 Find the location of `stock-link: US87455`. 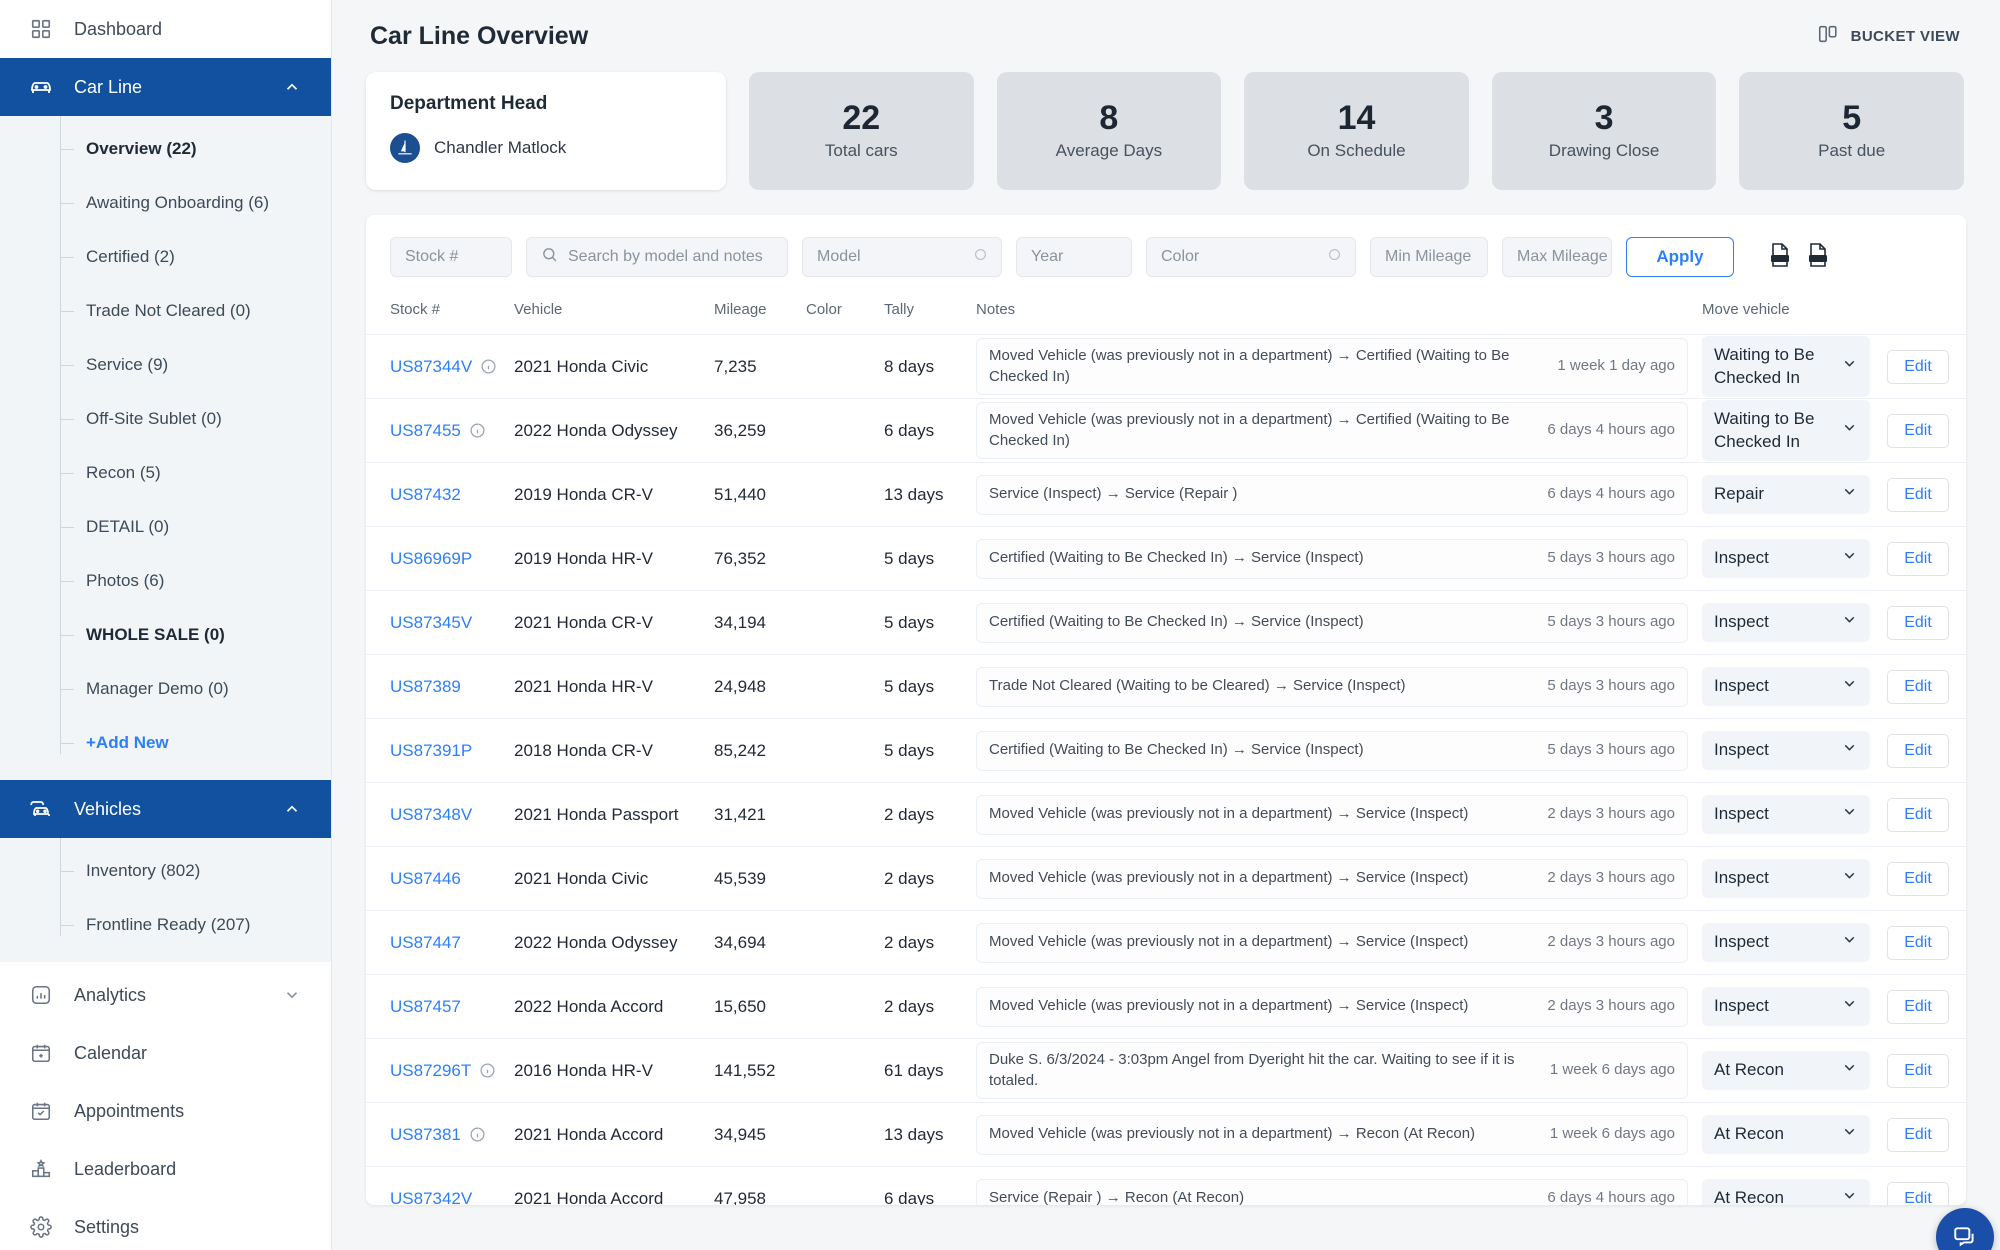

stock-link: US87455 is located at coordinates (425, 431).